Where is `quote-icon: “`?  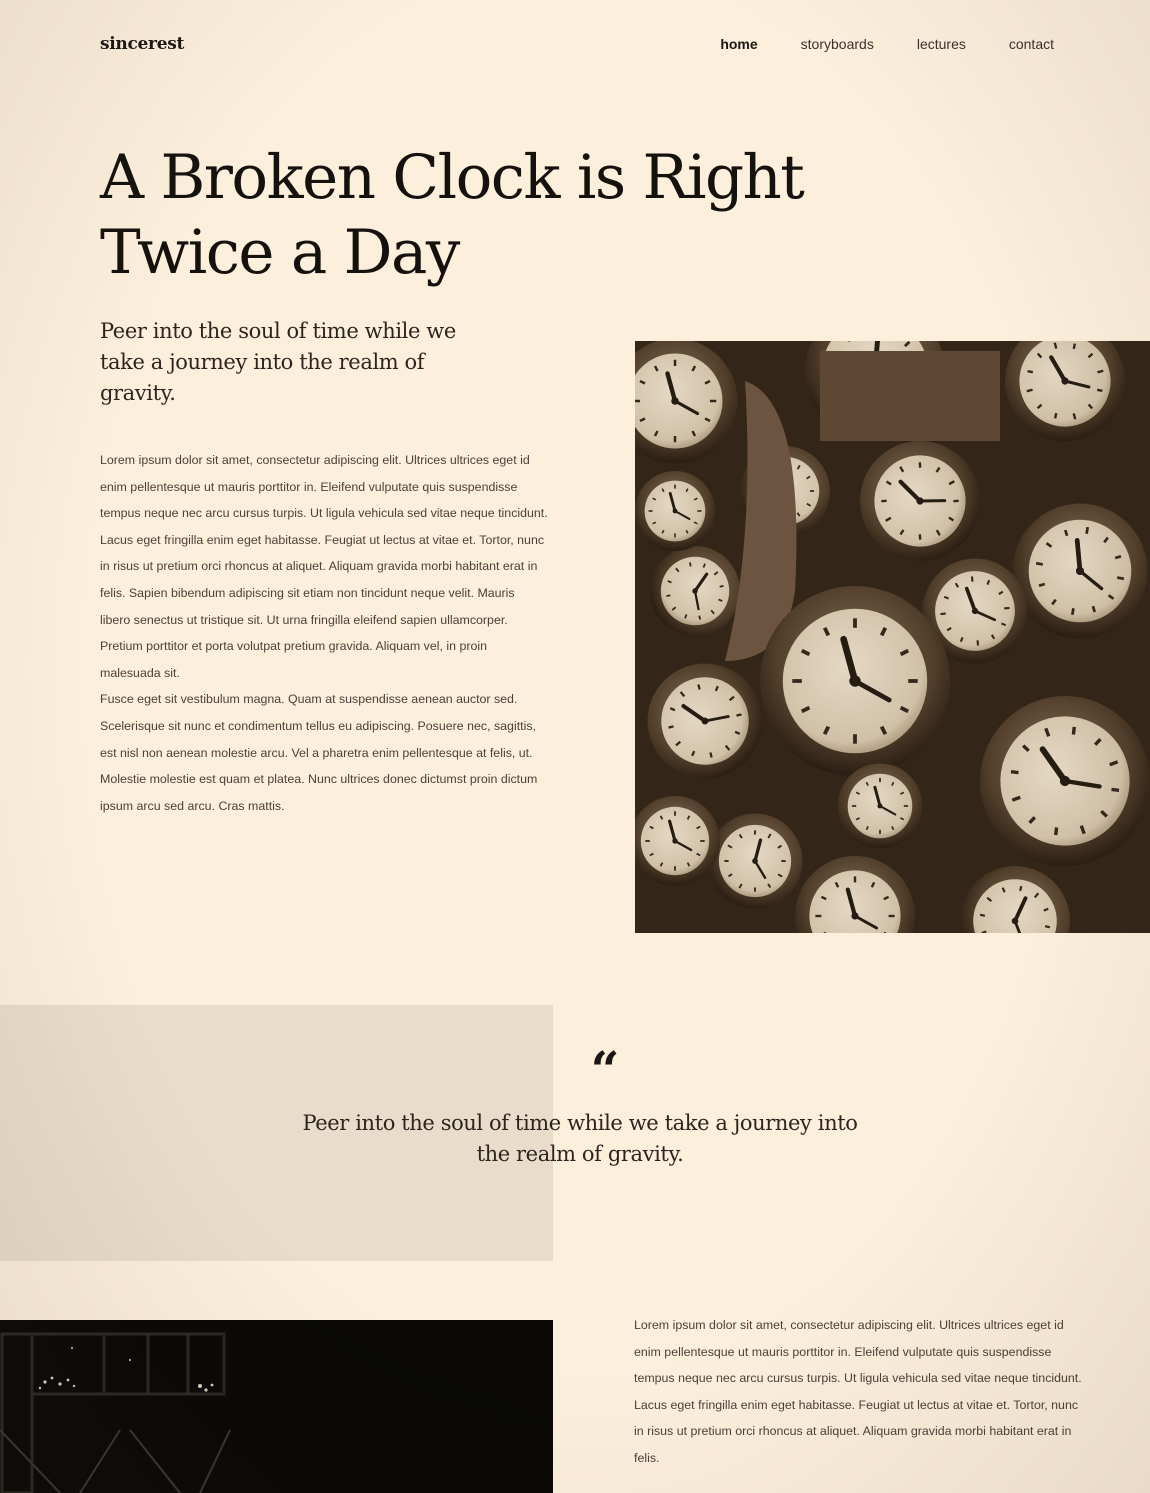 quote-icon: “ is located at coordinates (605, 1069).